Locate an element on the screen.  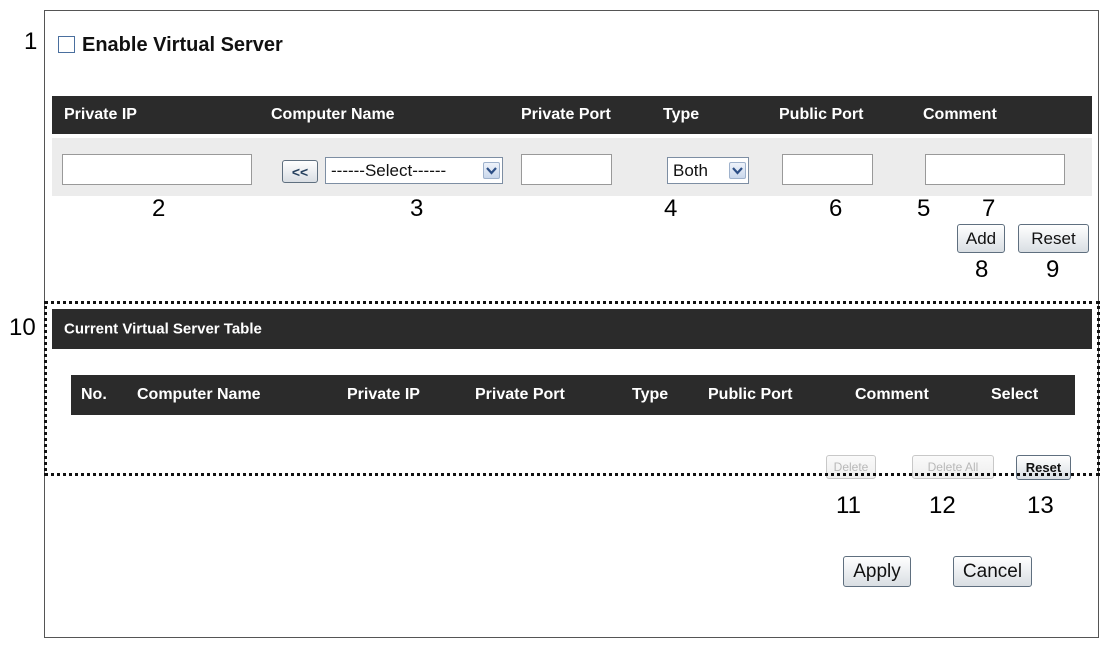
enable-virtual-server-label: Enable Virtual Server is located at coordinates (182, 45).